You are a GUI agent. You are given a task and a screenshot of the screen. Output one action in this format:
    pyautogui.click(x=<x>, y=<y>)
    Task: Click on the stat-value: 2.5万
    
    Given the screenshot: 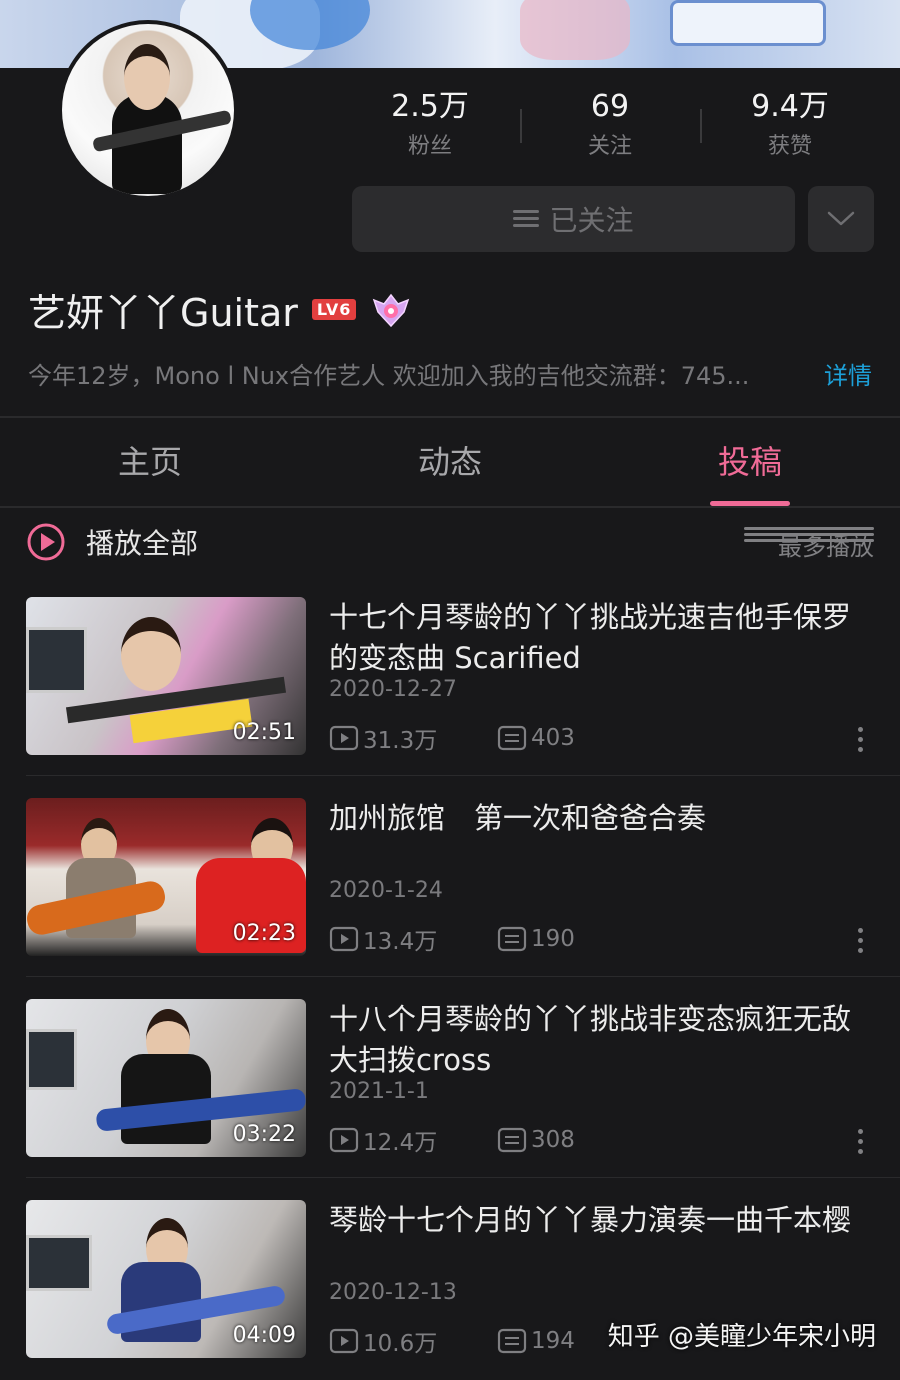 What is the action you would take?
    pyautogui.click(x=430, y=106)
    